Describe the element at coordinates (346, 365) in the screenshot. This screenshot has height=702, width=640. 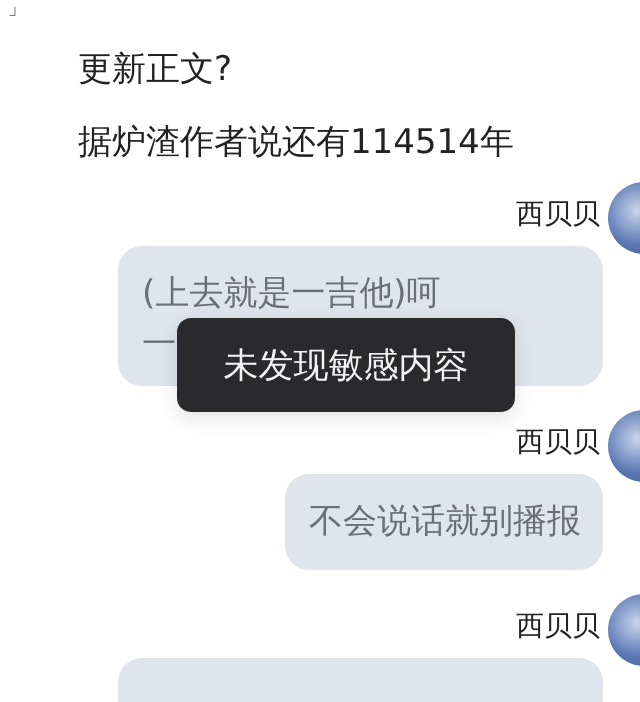
I see `sensitive-content-toast: 未发现敏感内容` at that location.